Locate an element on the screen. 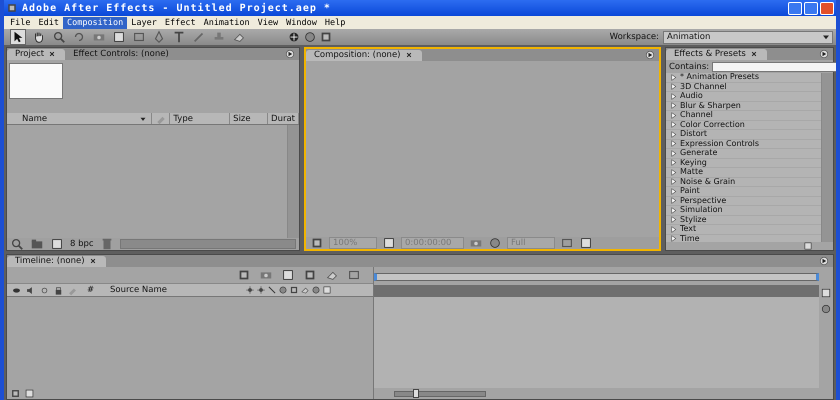 This screenshot has width=840, height=400. effect-category: Blur & Sharpen is located at coordinates (743, 106).